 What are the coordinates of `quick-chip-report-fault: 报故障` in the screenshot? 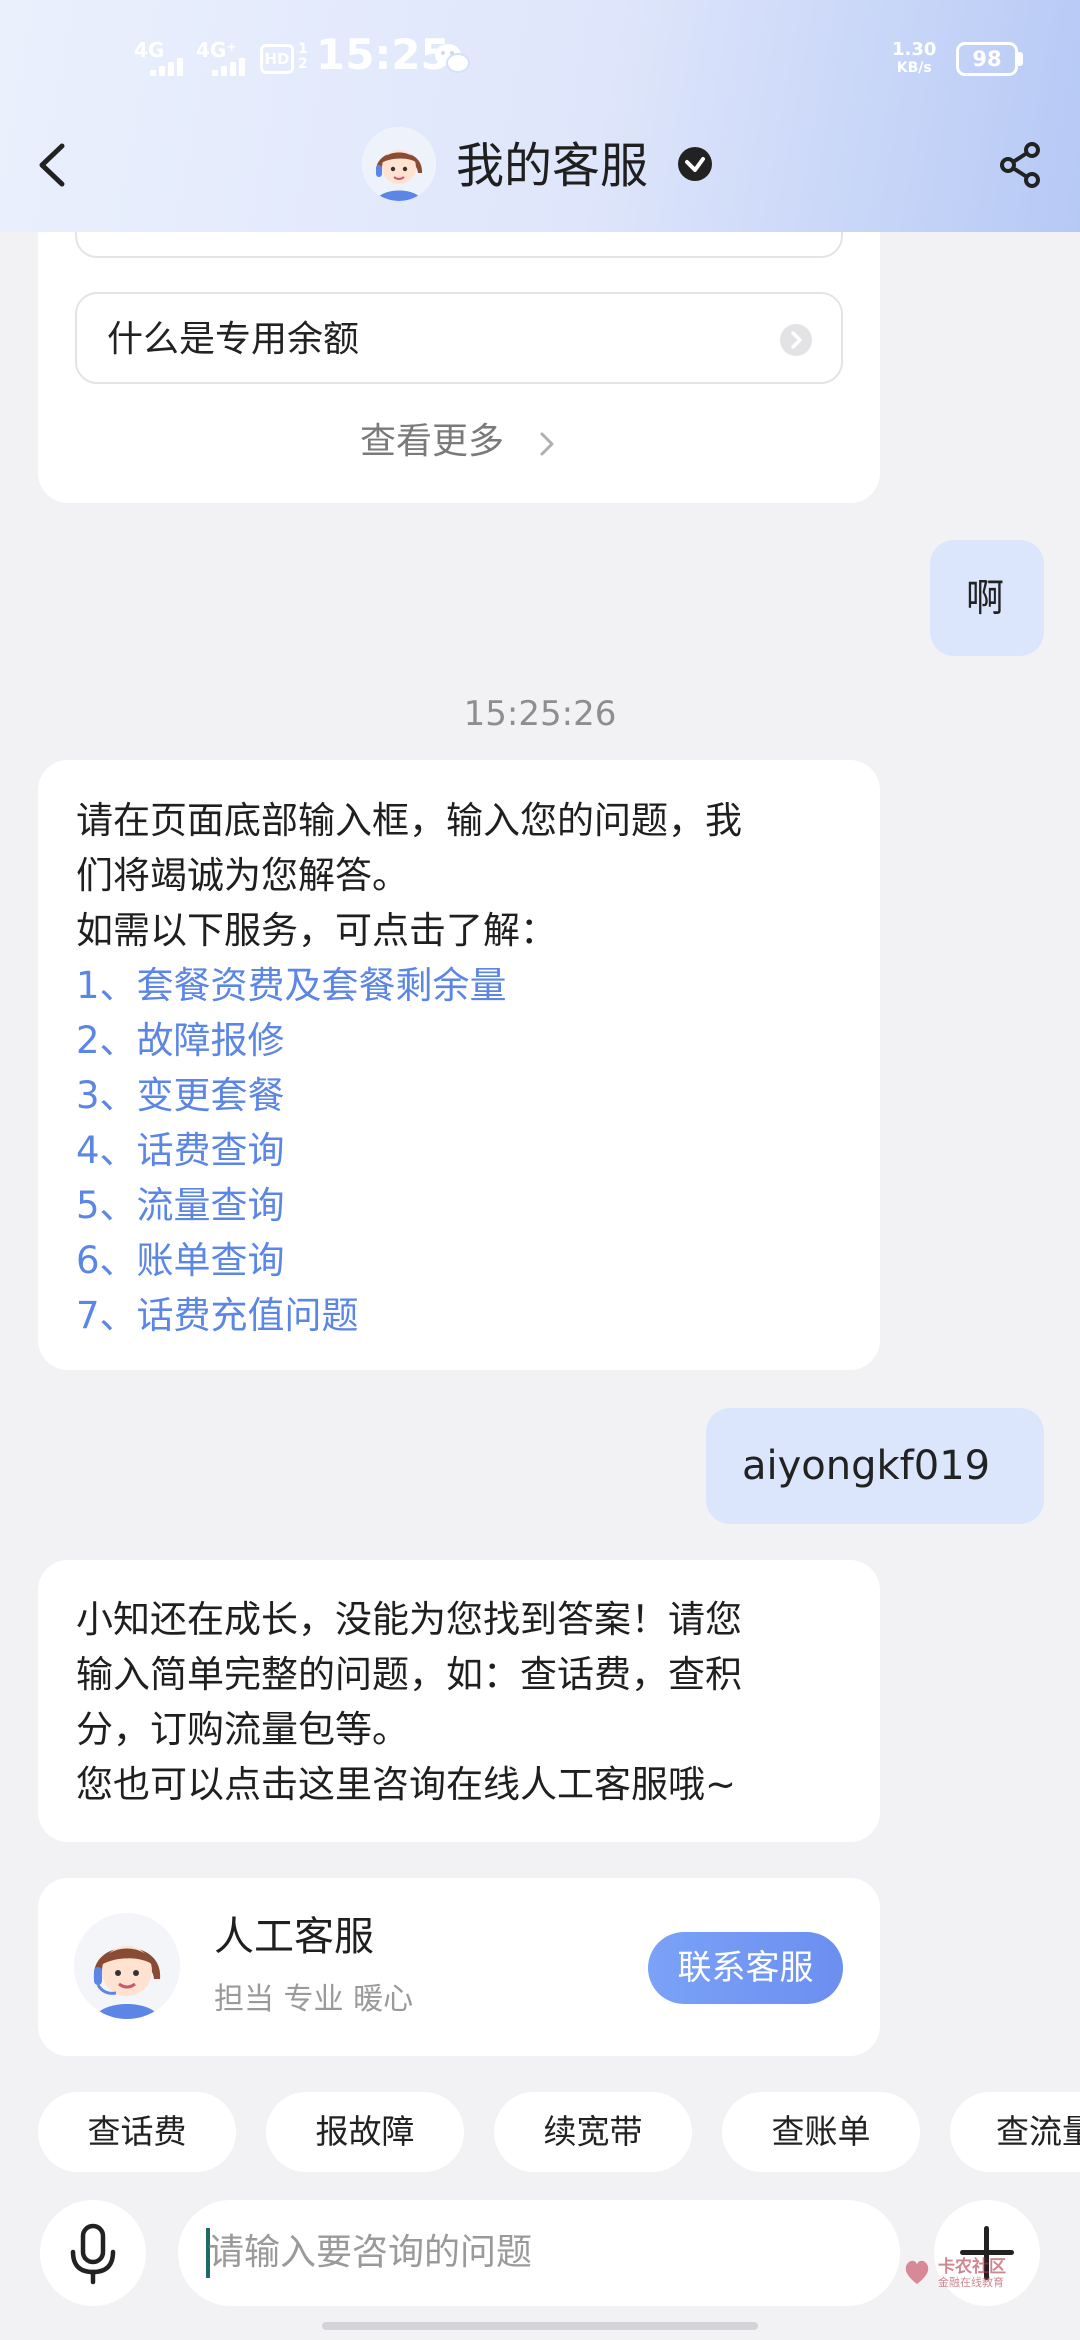 It's located at (365, 2132).